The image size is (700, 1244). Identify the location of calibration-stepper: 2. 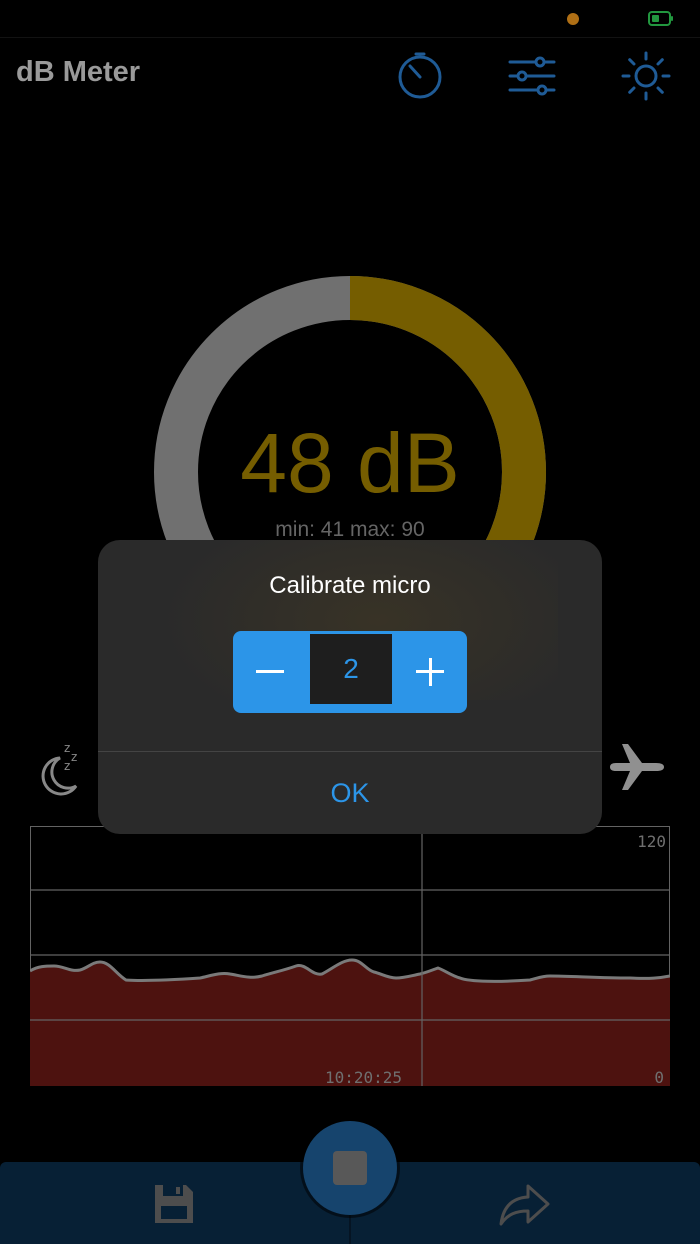
(350, 672).